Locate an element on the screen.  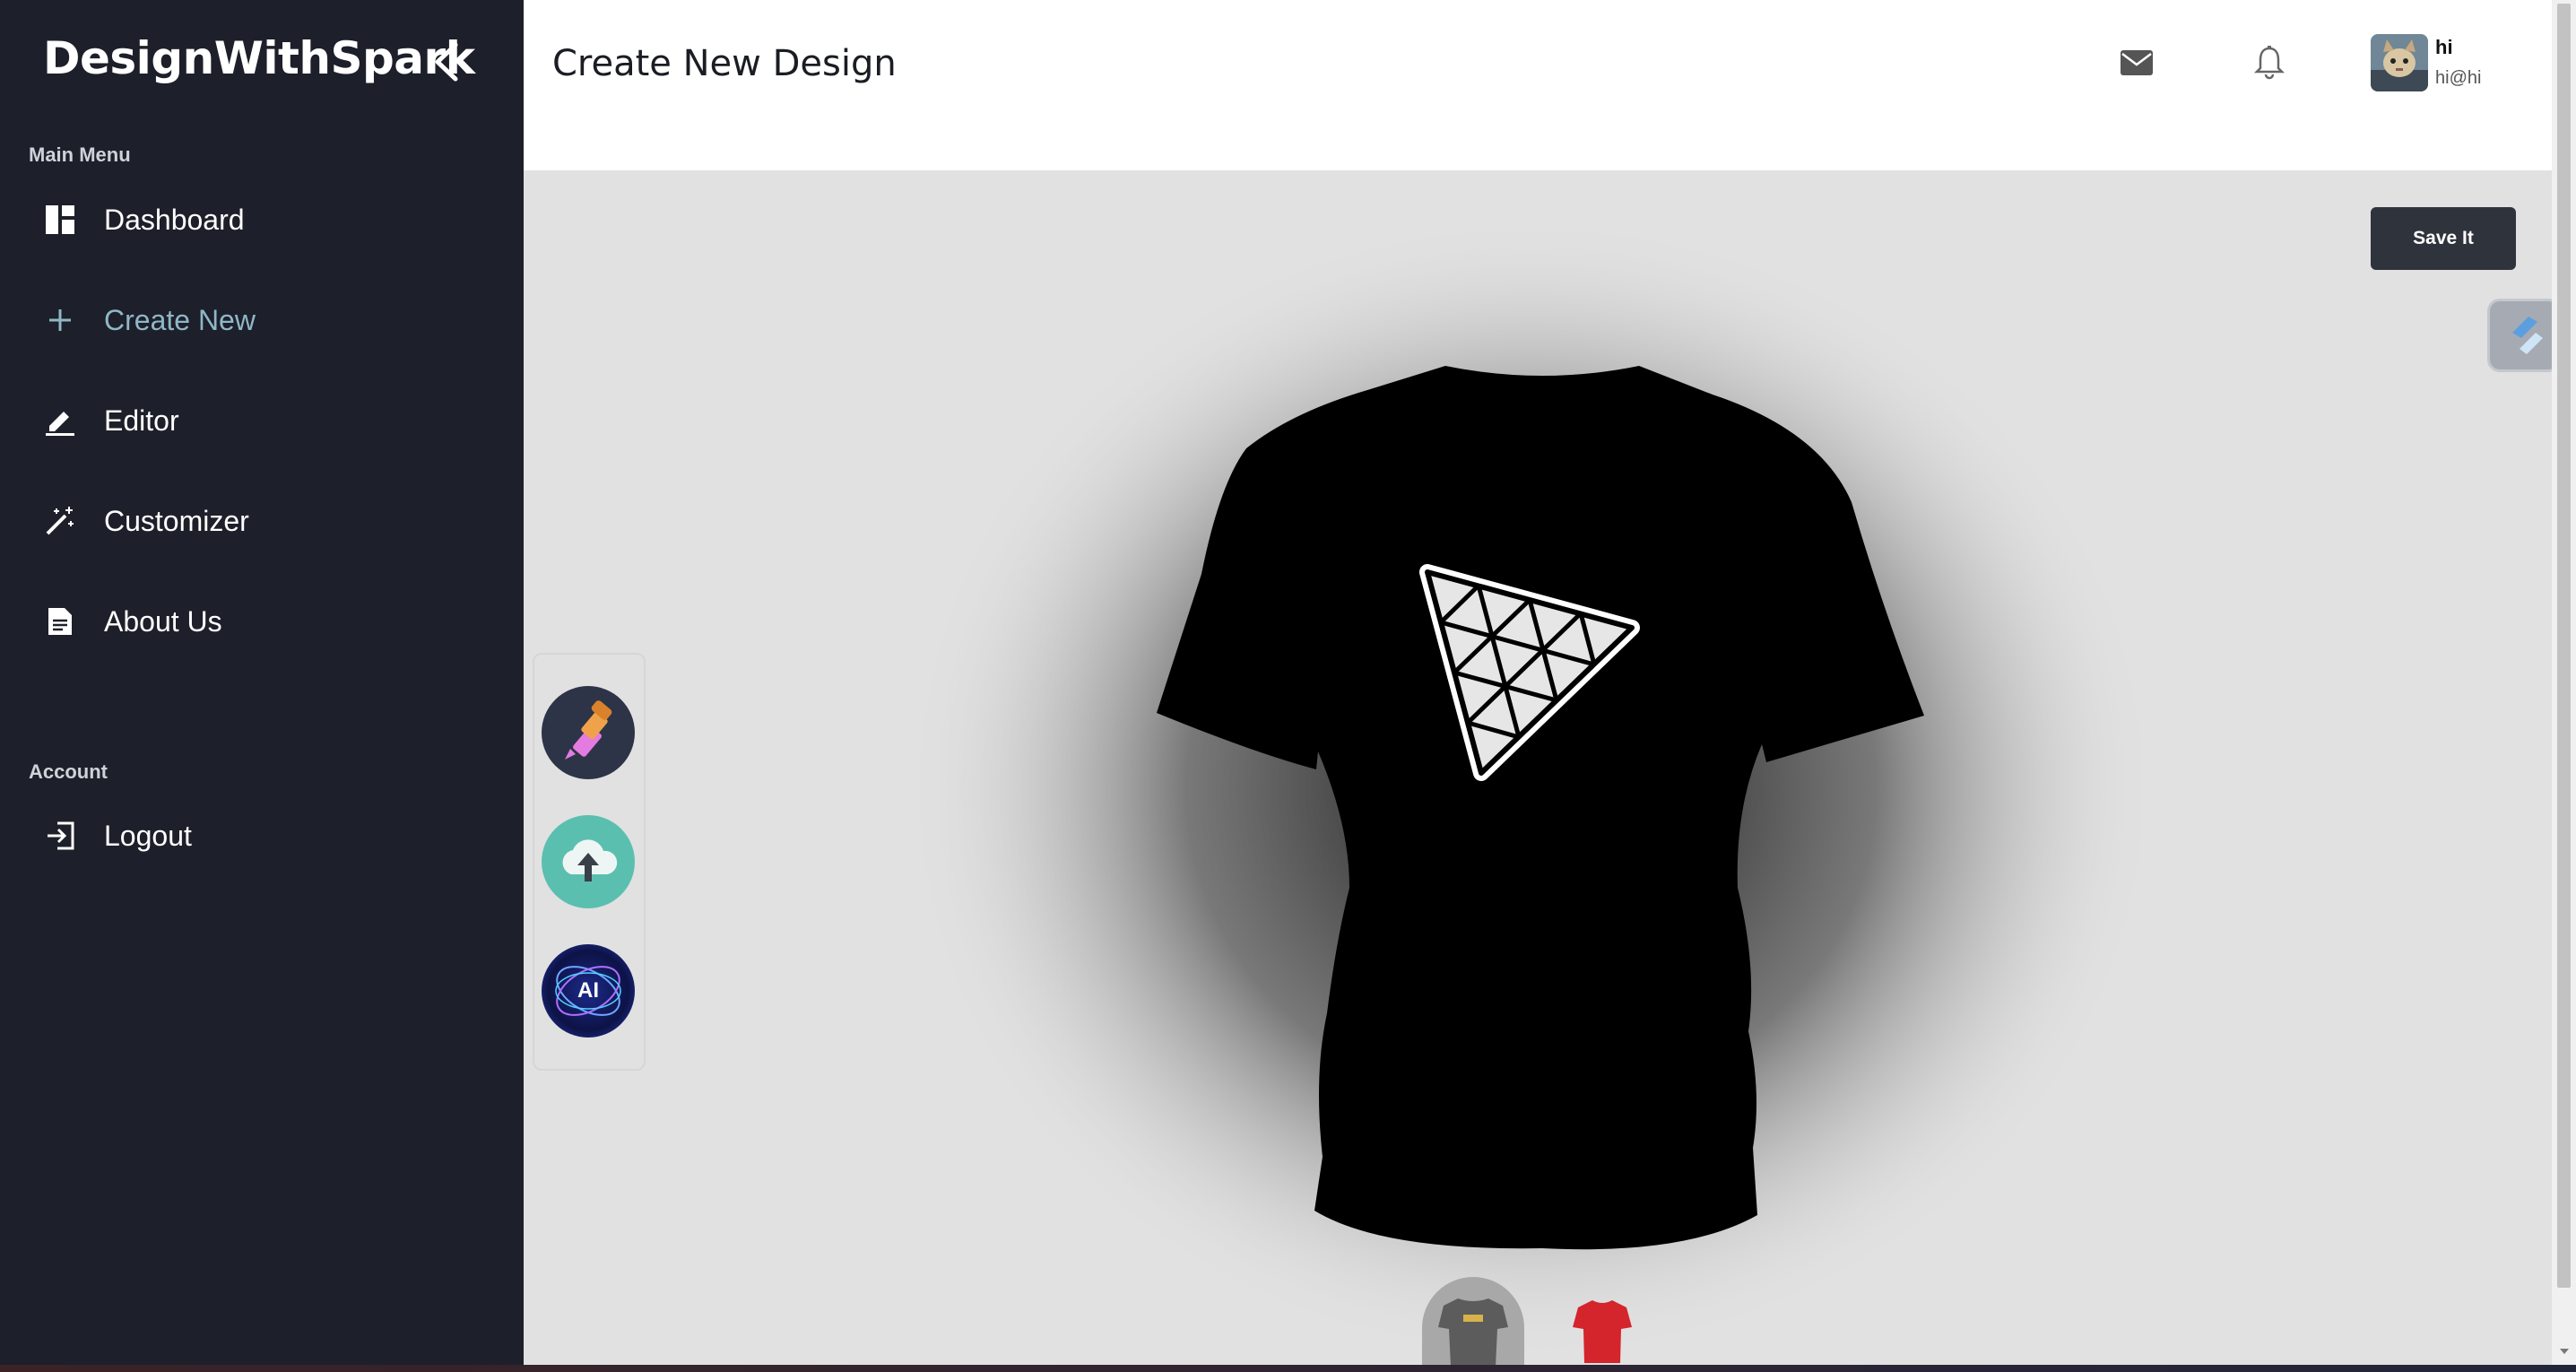
main-menu-label: Main Menu is located at coordinates (80, 154).